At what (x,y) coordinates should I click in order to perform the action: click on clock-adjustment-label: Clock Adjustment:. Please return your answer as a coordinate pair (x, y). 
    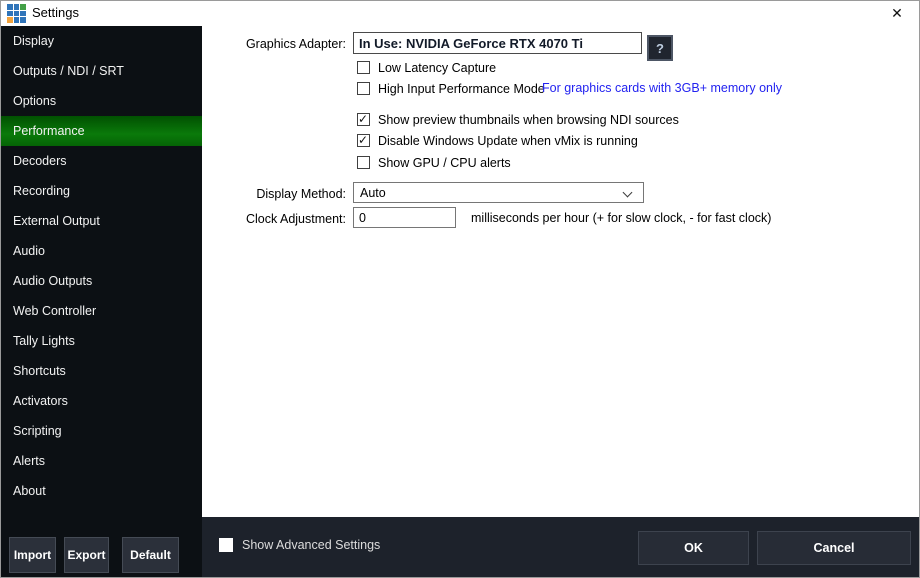
    Looking at the image, I should click on (295, 219).